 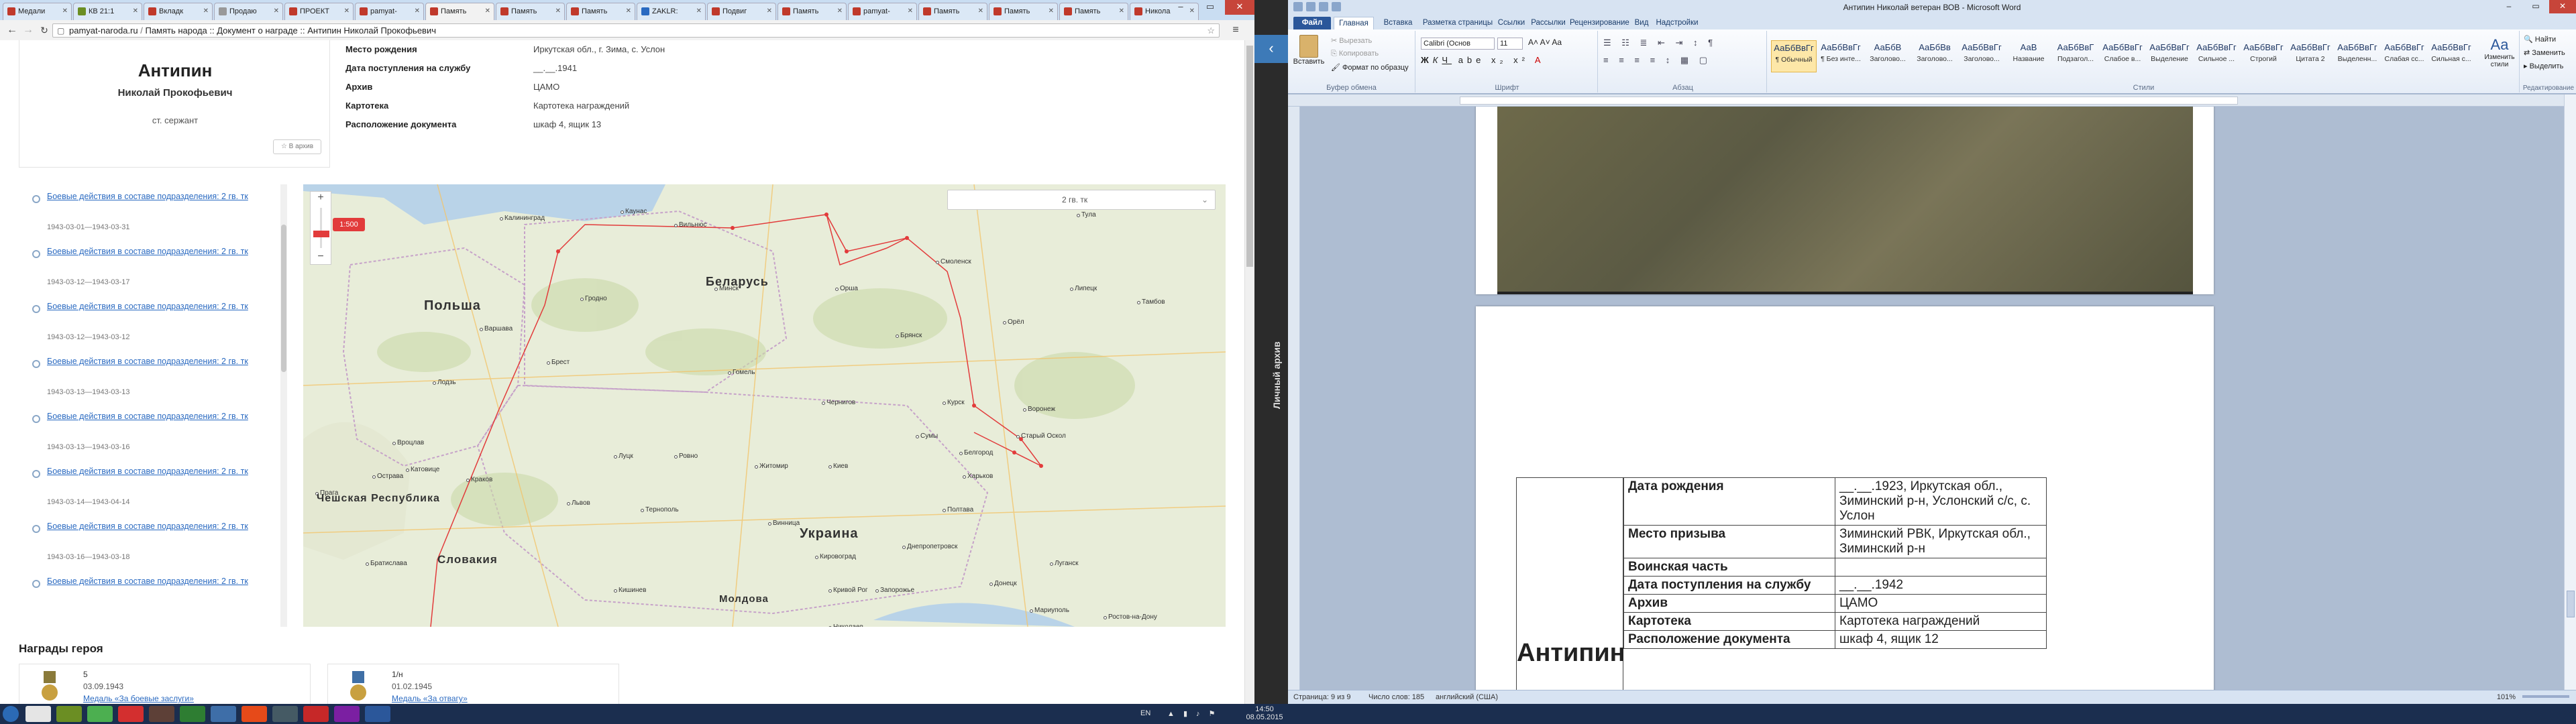 I want to click on style-item: АаВ Название, so click(x=2028, y=56).